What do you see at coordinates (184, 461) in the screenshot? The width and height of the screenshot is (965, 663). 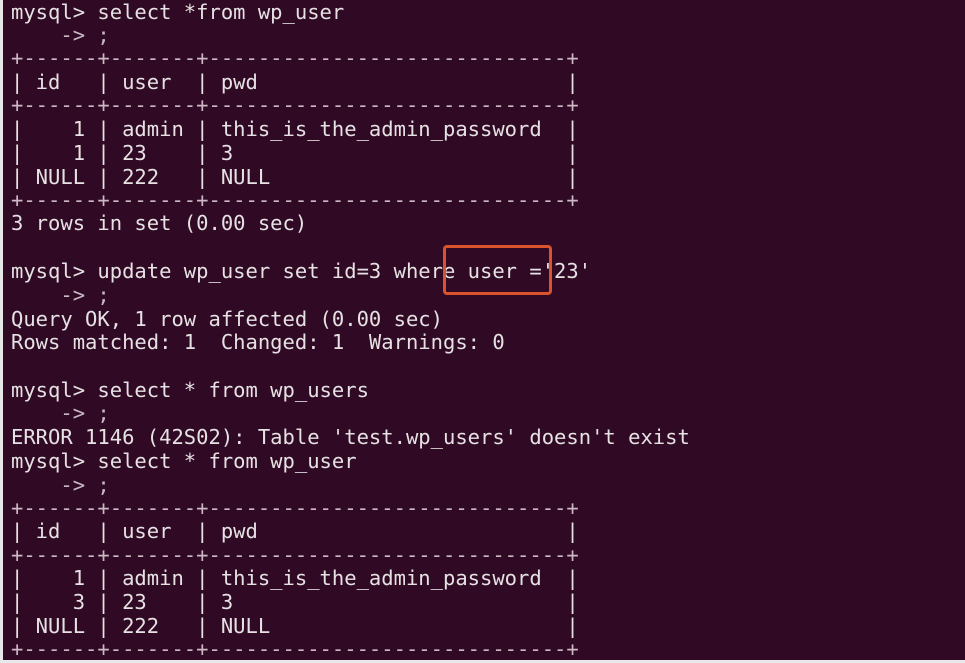 I see `command-line: mysql> select * from wp_user` at bounding box center [184, 461].